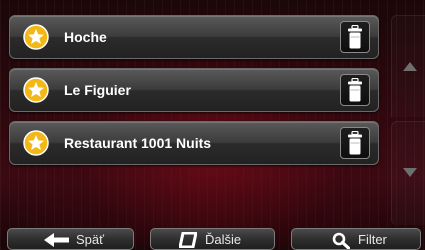 Image resolution: width=425 pixels, height=250 pixels. I want to click on arrow-up-icon, so click(410, 66).